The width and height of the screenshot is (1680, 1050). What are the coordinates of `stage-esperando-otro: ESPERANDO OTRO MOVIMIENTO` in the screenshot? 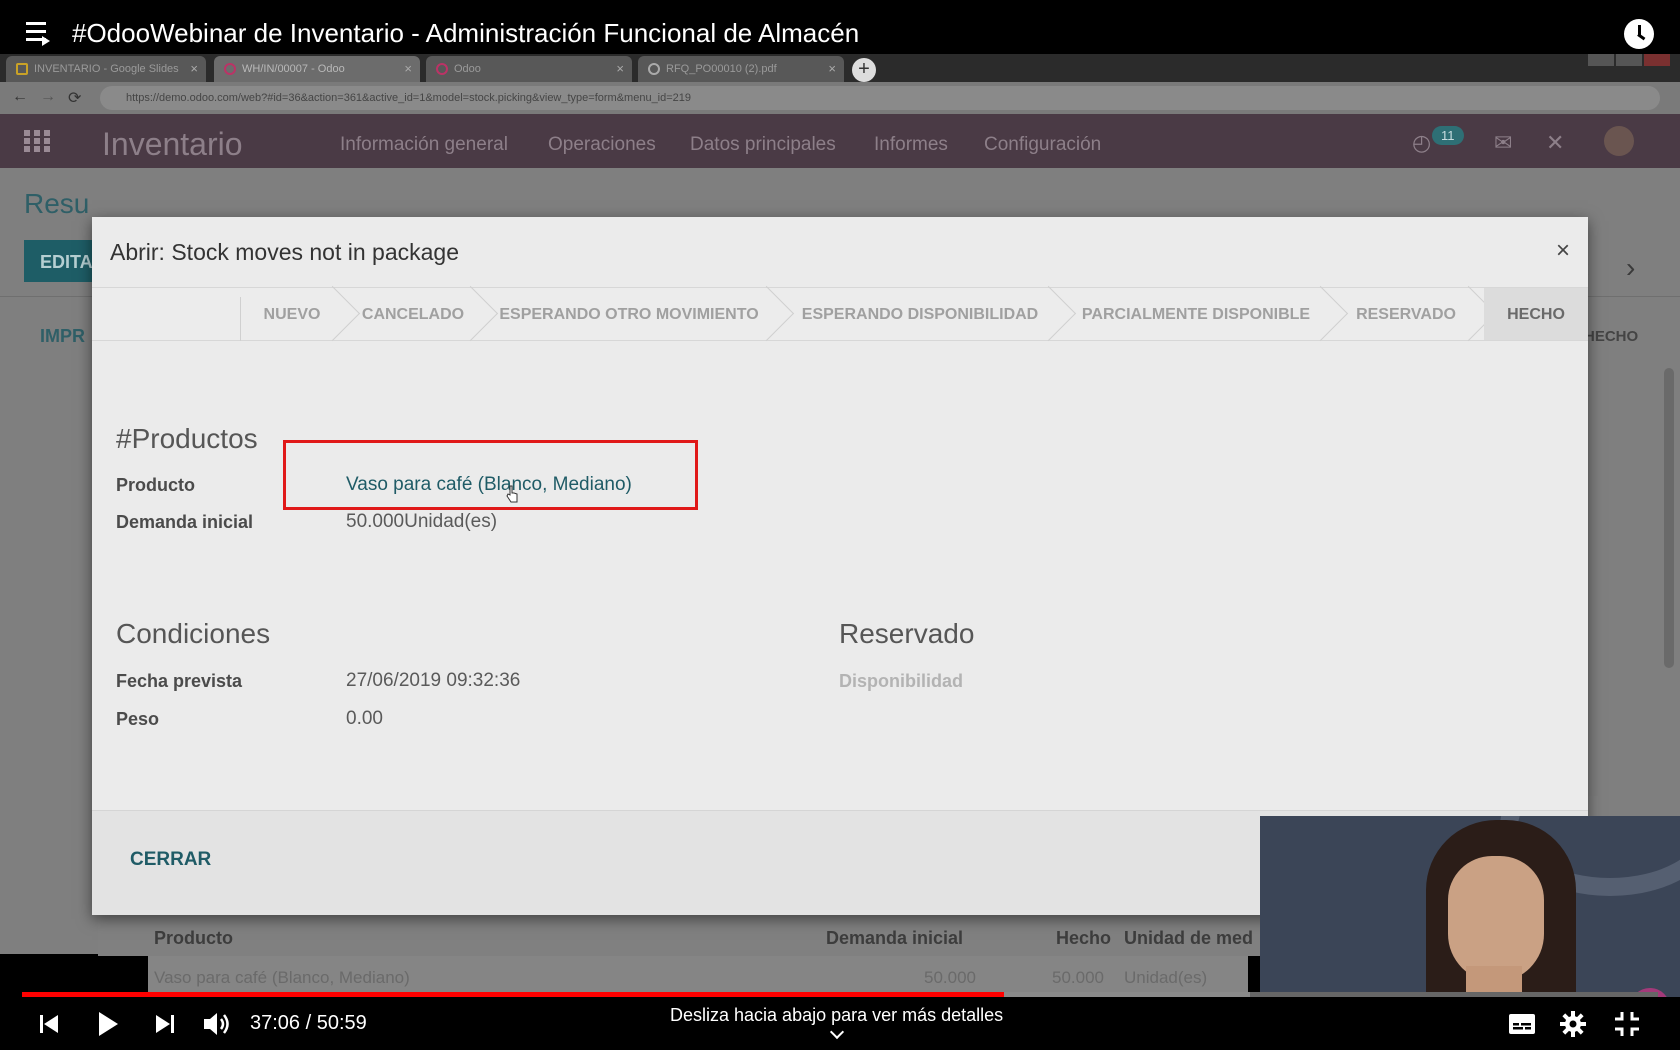 It's located at (629, 314).